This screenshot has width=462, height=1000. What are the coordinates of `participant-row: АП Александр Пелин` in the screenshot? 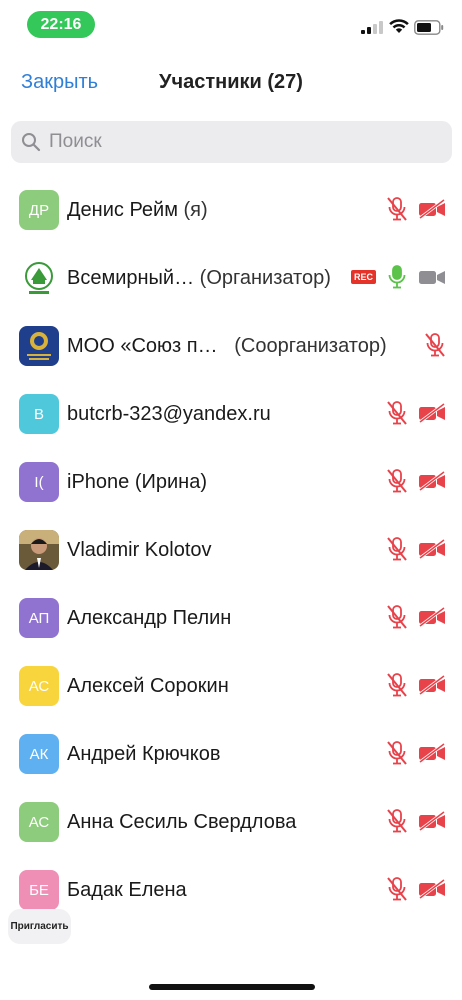 It's located at (231, 618).